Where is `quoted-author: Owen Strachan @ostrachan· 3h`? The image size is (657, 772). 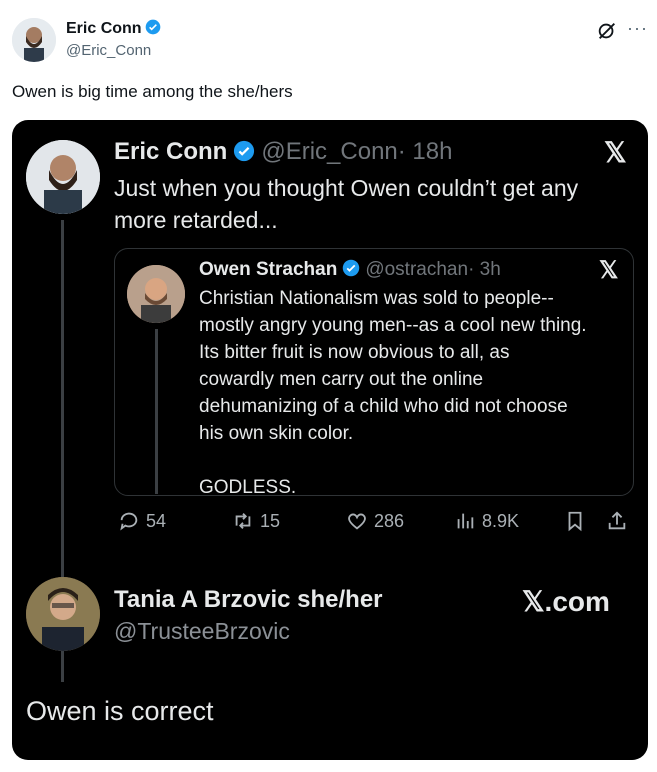
quoted-author: Owen Strachan @ostrachan· 3h is located at coordinates (350, 269).